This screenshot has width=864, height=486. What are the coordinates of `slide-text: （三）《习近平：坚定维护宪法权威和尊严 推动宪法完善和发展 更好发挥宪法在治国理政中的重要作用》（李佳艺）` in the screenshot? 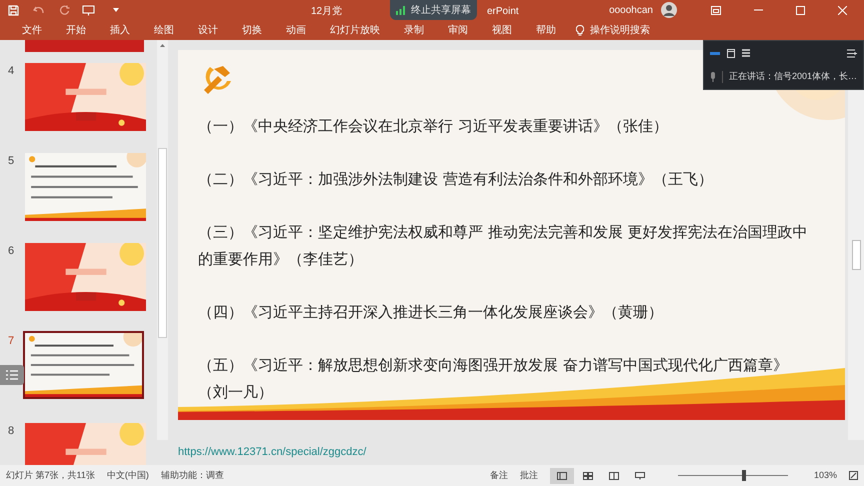 It's located at (503, 246).